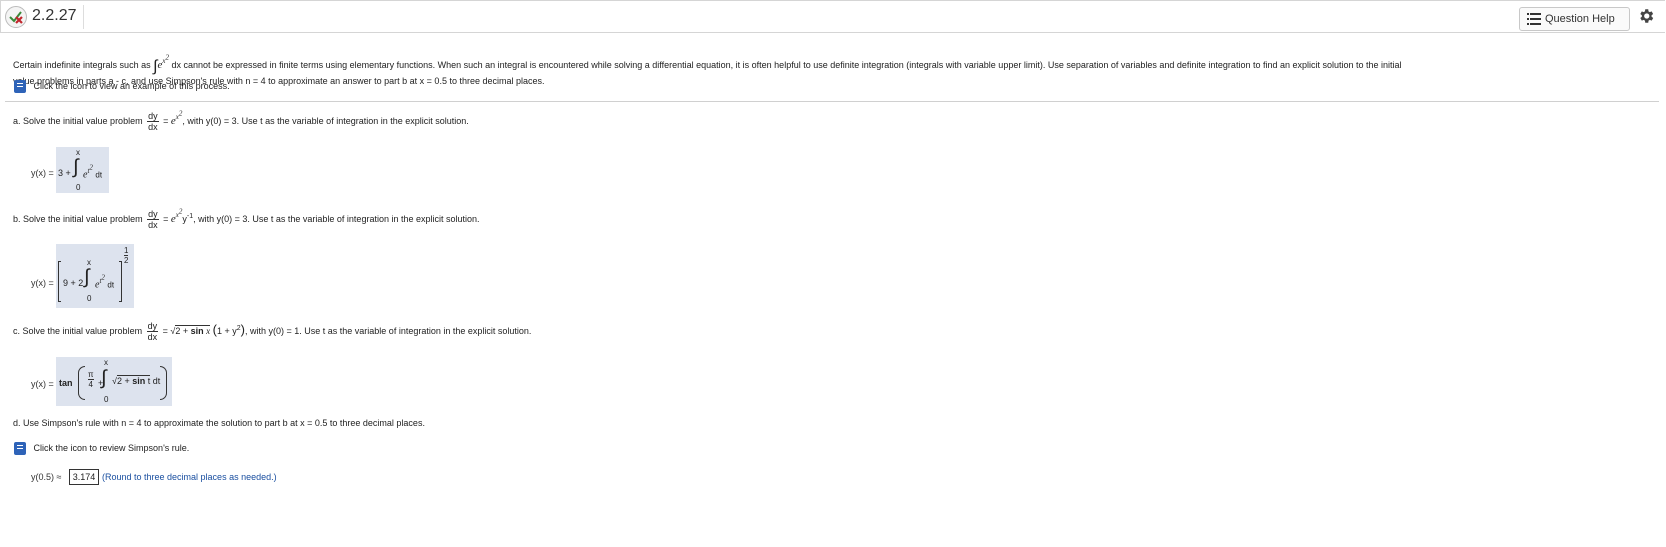 The image size is (1666, 547). Describe the element at coordinates (81, 383) in the screenshot. I see `left-paren` at that location.